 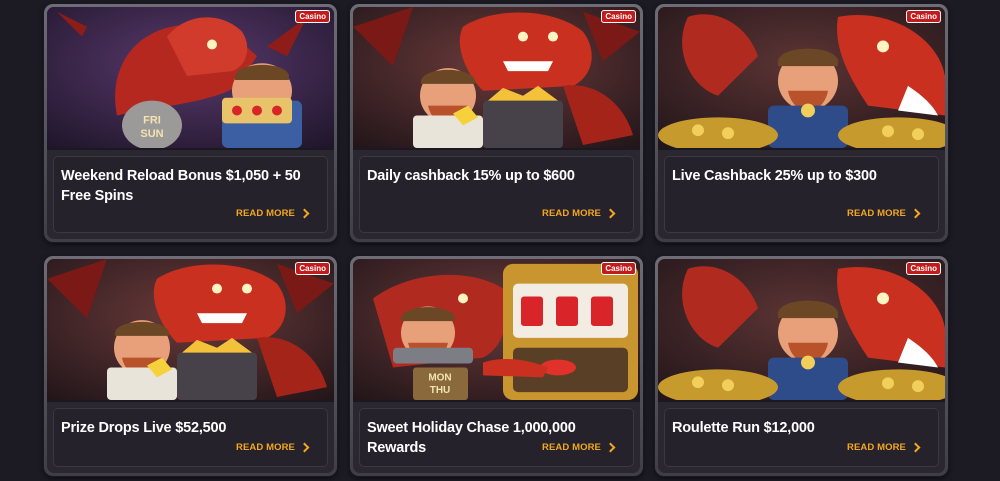 I want to click on promo-card-body: Roulette Run $12,000 READ MORE, so click(x=801, y=437).